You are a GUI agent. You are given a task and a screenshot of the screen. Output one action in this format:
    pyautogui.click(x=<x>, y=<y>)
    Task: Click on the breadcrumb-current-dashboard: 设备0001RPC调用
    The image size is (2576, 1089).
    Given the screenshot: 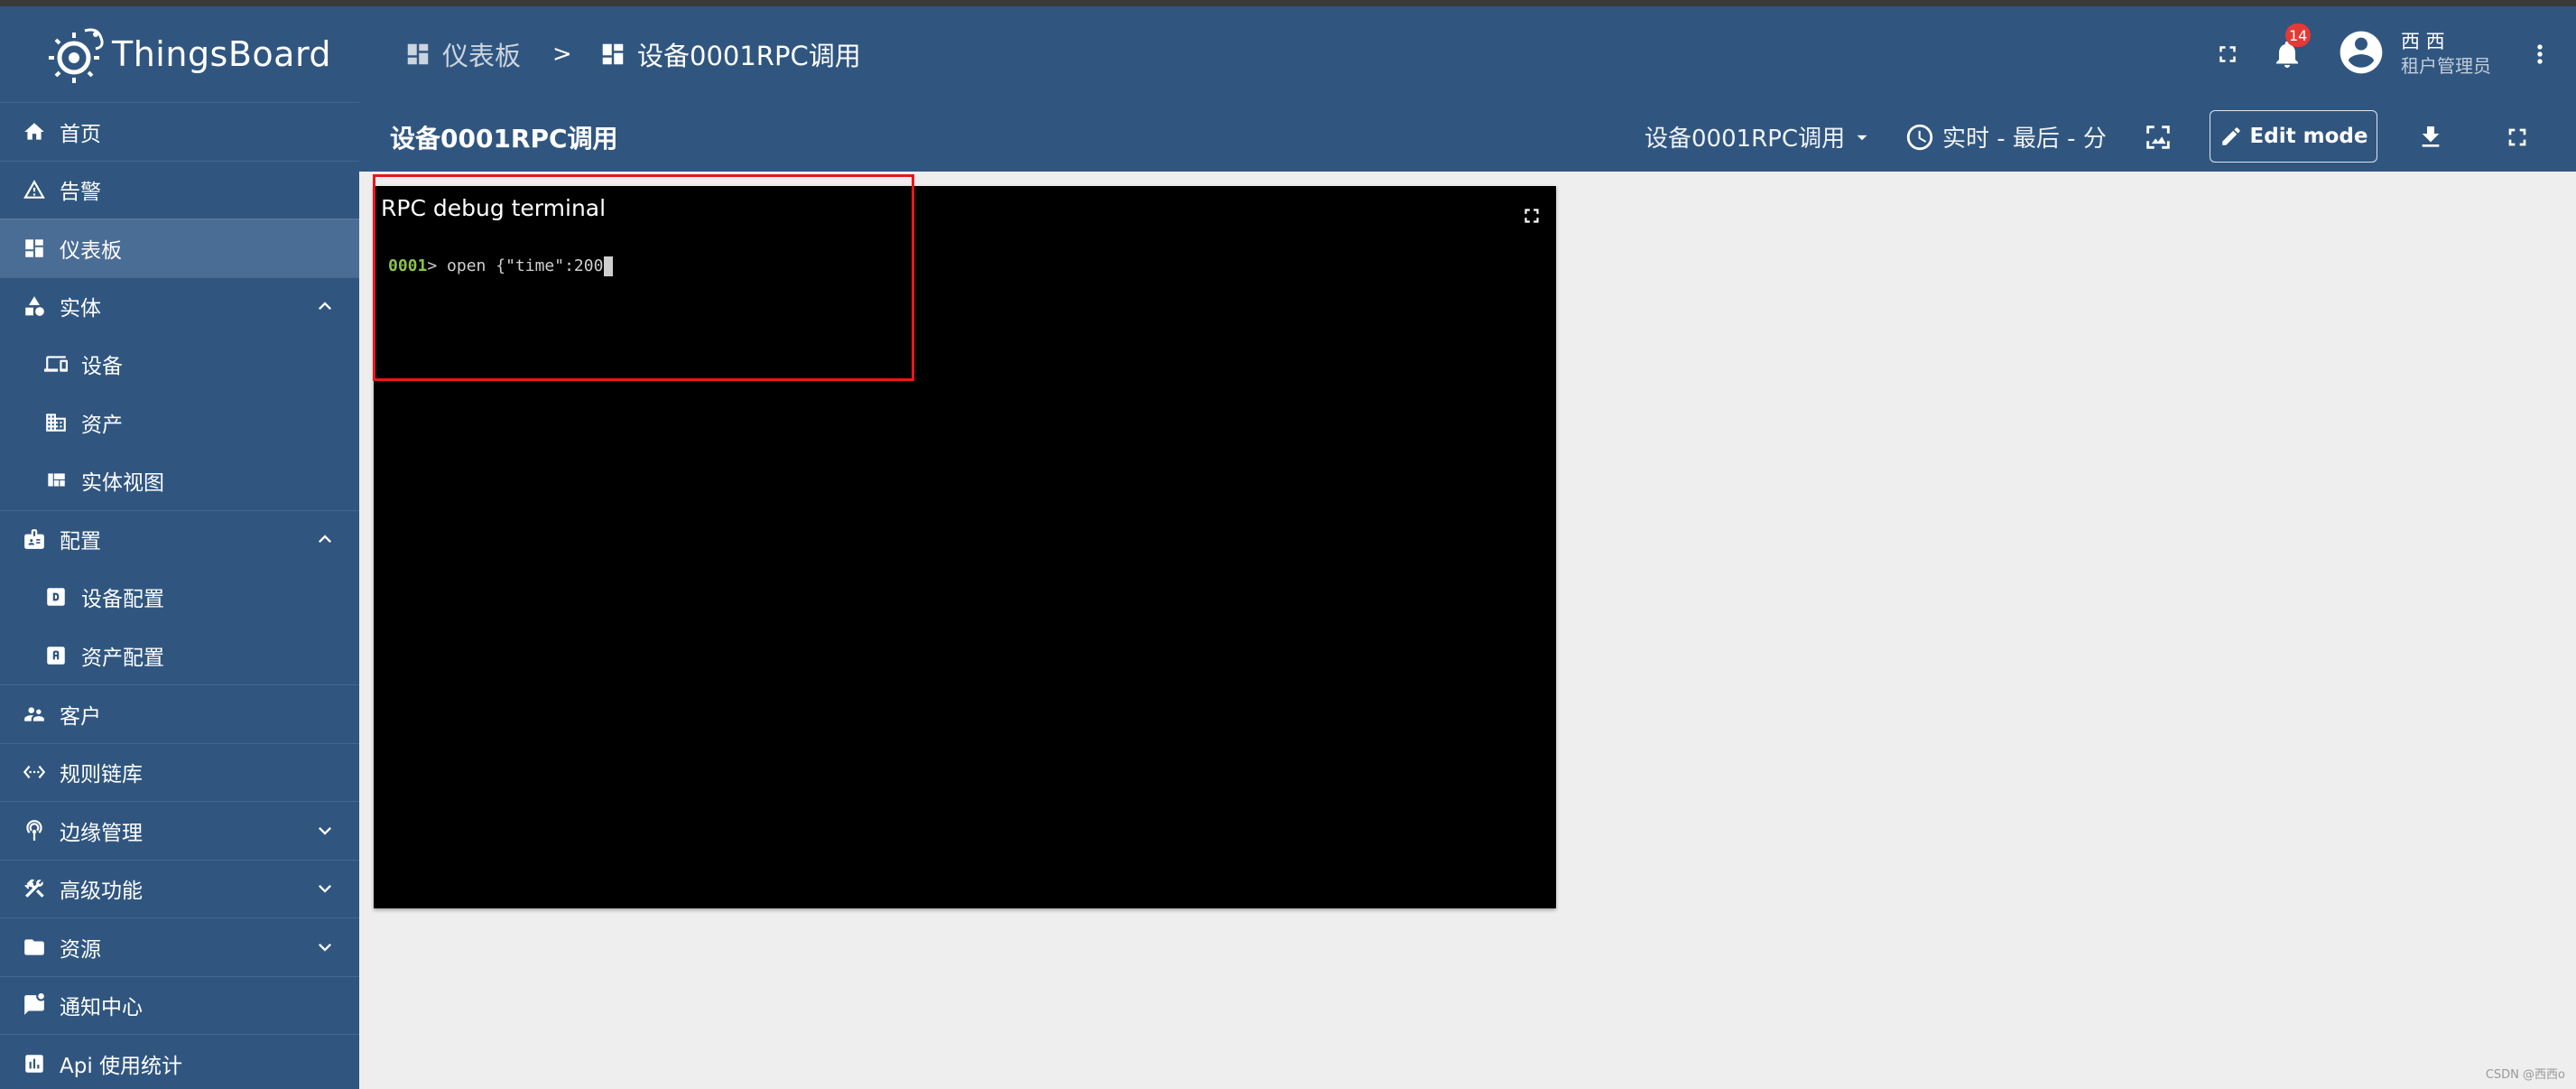 What is the action you would take?
    pyautogui.click(x=730, y=54)
    